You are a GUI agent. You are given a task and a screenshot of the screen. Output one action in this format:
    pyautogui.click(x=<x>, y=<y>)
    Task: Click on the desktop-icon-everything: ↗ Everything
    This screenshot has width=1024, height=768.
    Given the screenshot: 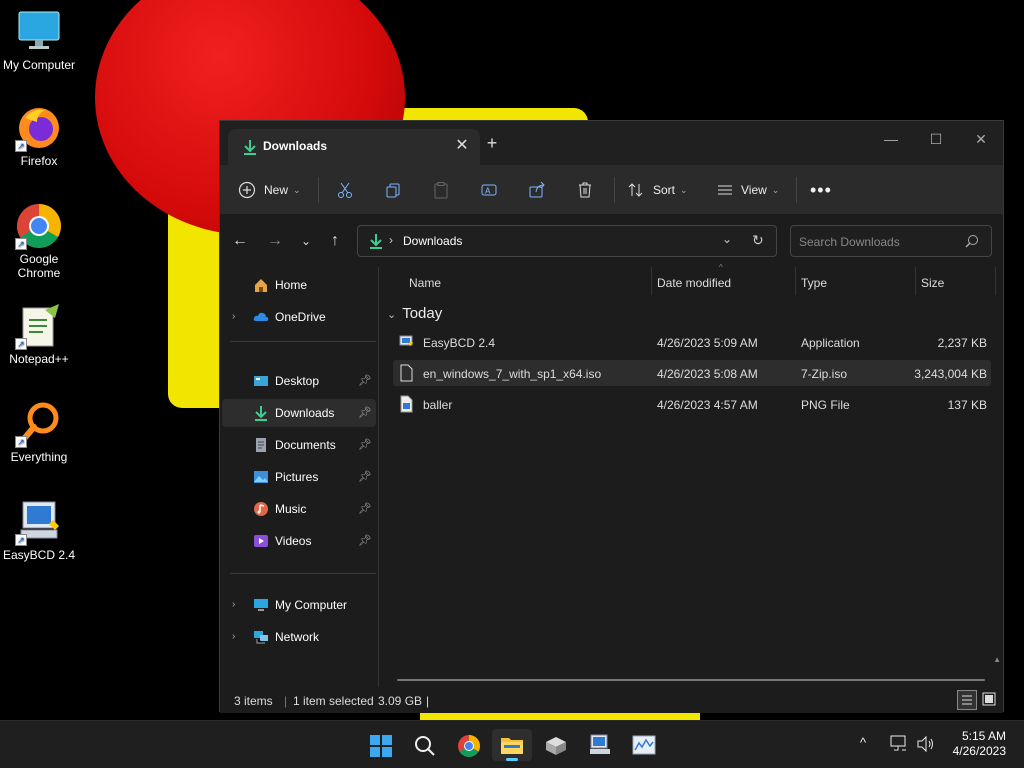 What is the action you would take?
    pyautogui.click(x=39, y=432)
    